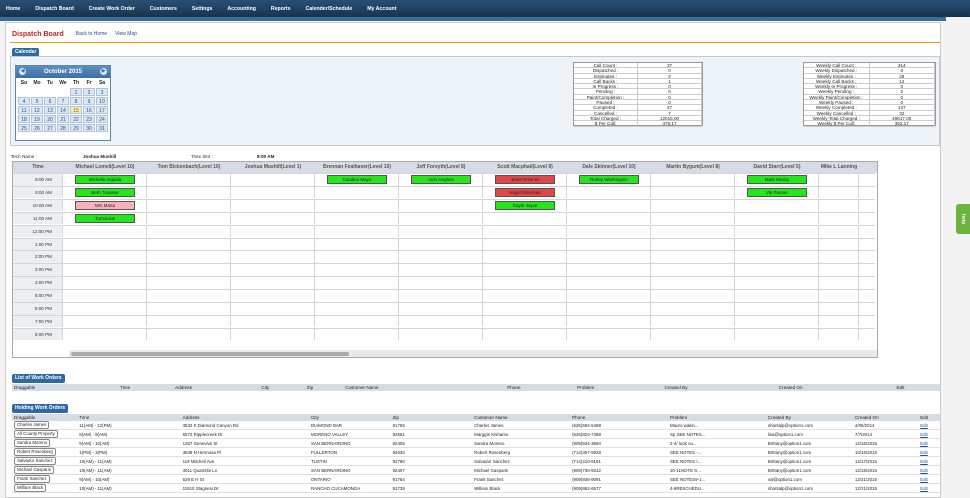 This screenshot has width=970, height=498. Describe the element at coordinates (36, 434) in the screenshot. I see `draggable-order-button: All County Property` at that location.